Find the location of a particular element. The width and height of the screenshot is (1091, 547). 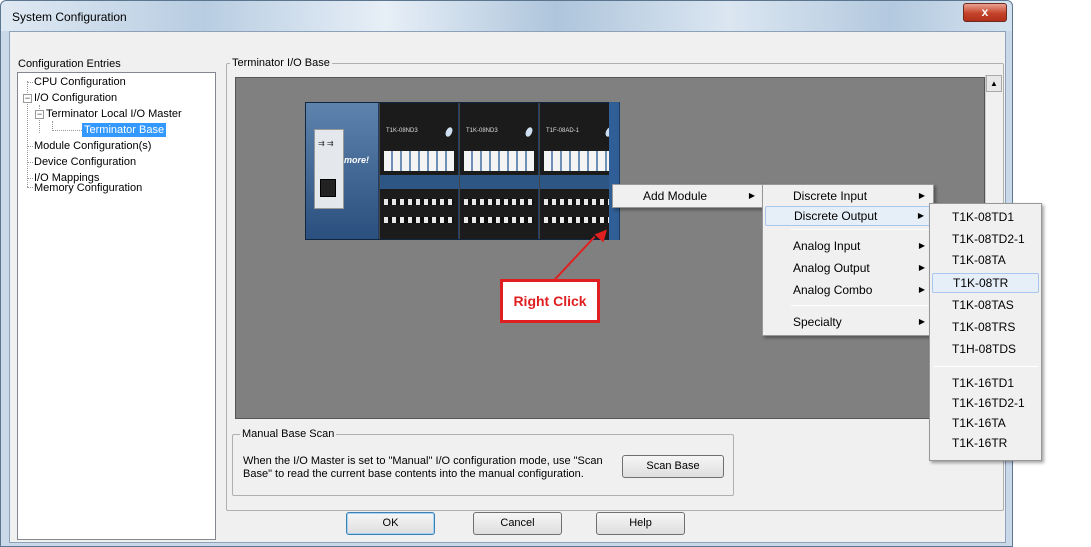

menu-item-discrete-input: Discrete Input ▶ is located at coordinates (848, 196).